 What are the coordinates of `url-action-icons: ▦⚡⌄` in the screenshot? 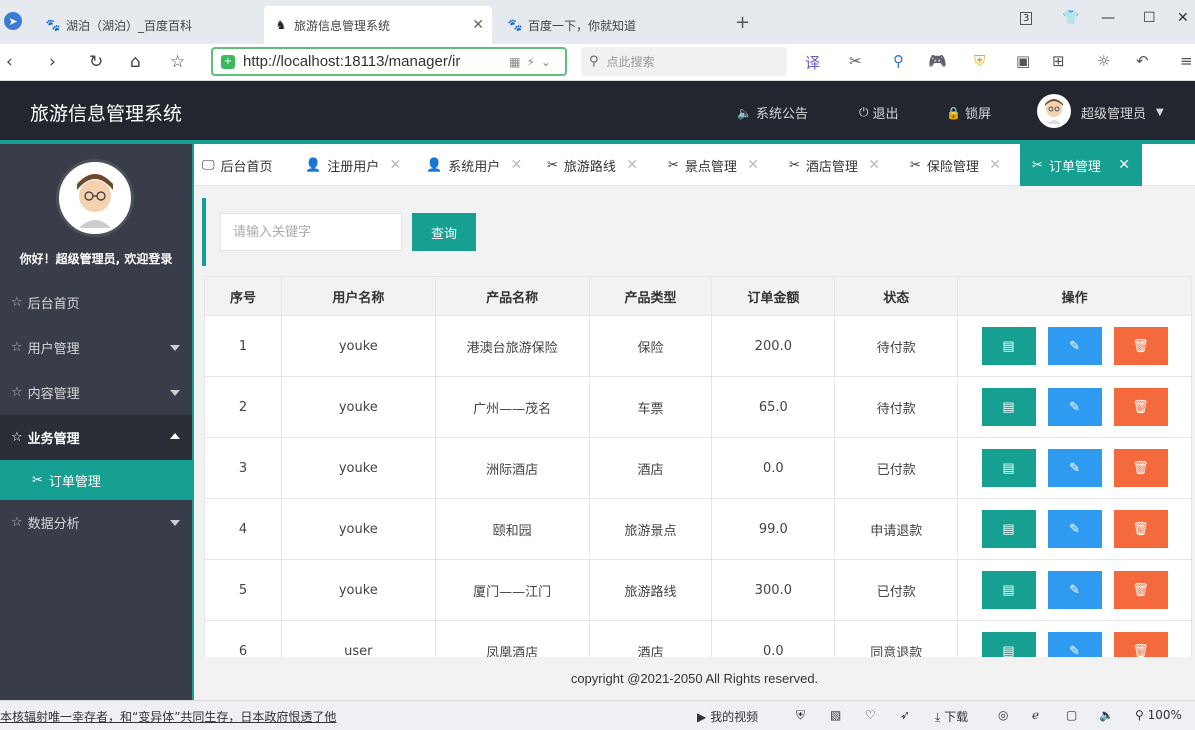 It's located at (533, 62).